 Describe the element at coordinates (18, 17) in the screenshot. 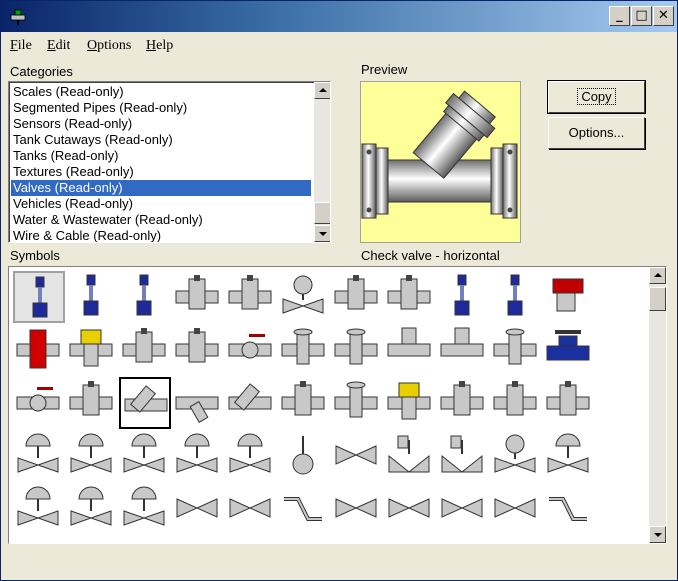

I see `app-icon` at that location.